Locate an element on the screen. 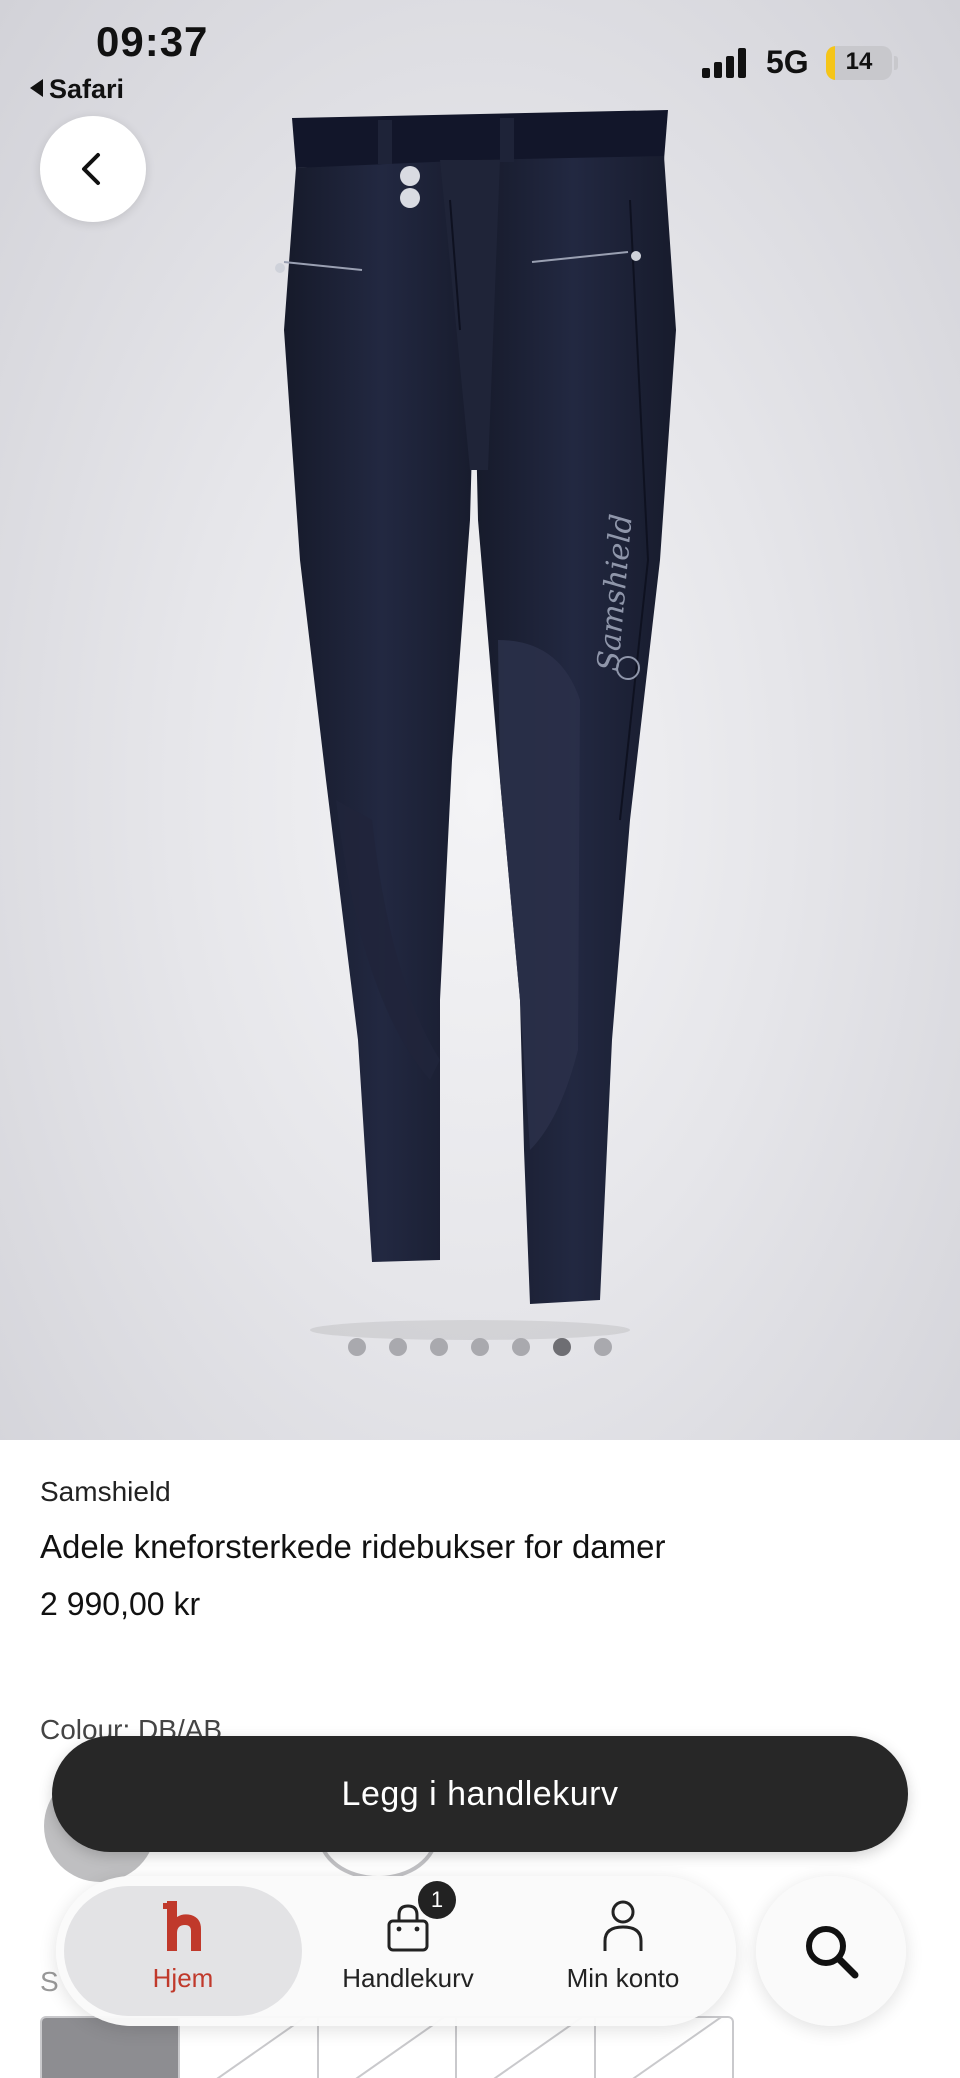 The image size is (960, 2078). bottom-tab-bar: Hjem 1 Handlekurv Min konto is located at coordinates (396, 1951).